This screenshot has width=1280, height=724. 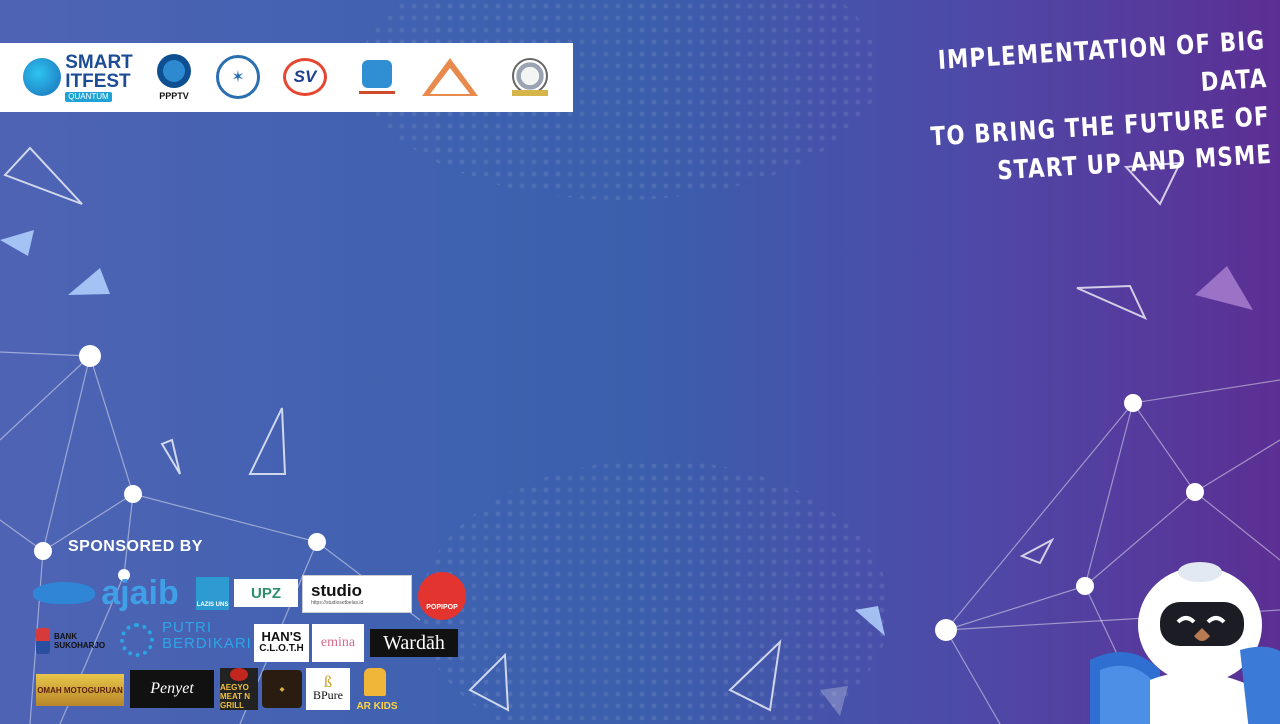 I want to click on sponsor-studio-name: studio, so click(x=336, y=590).